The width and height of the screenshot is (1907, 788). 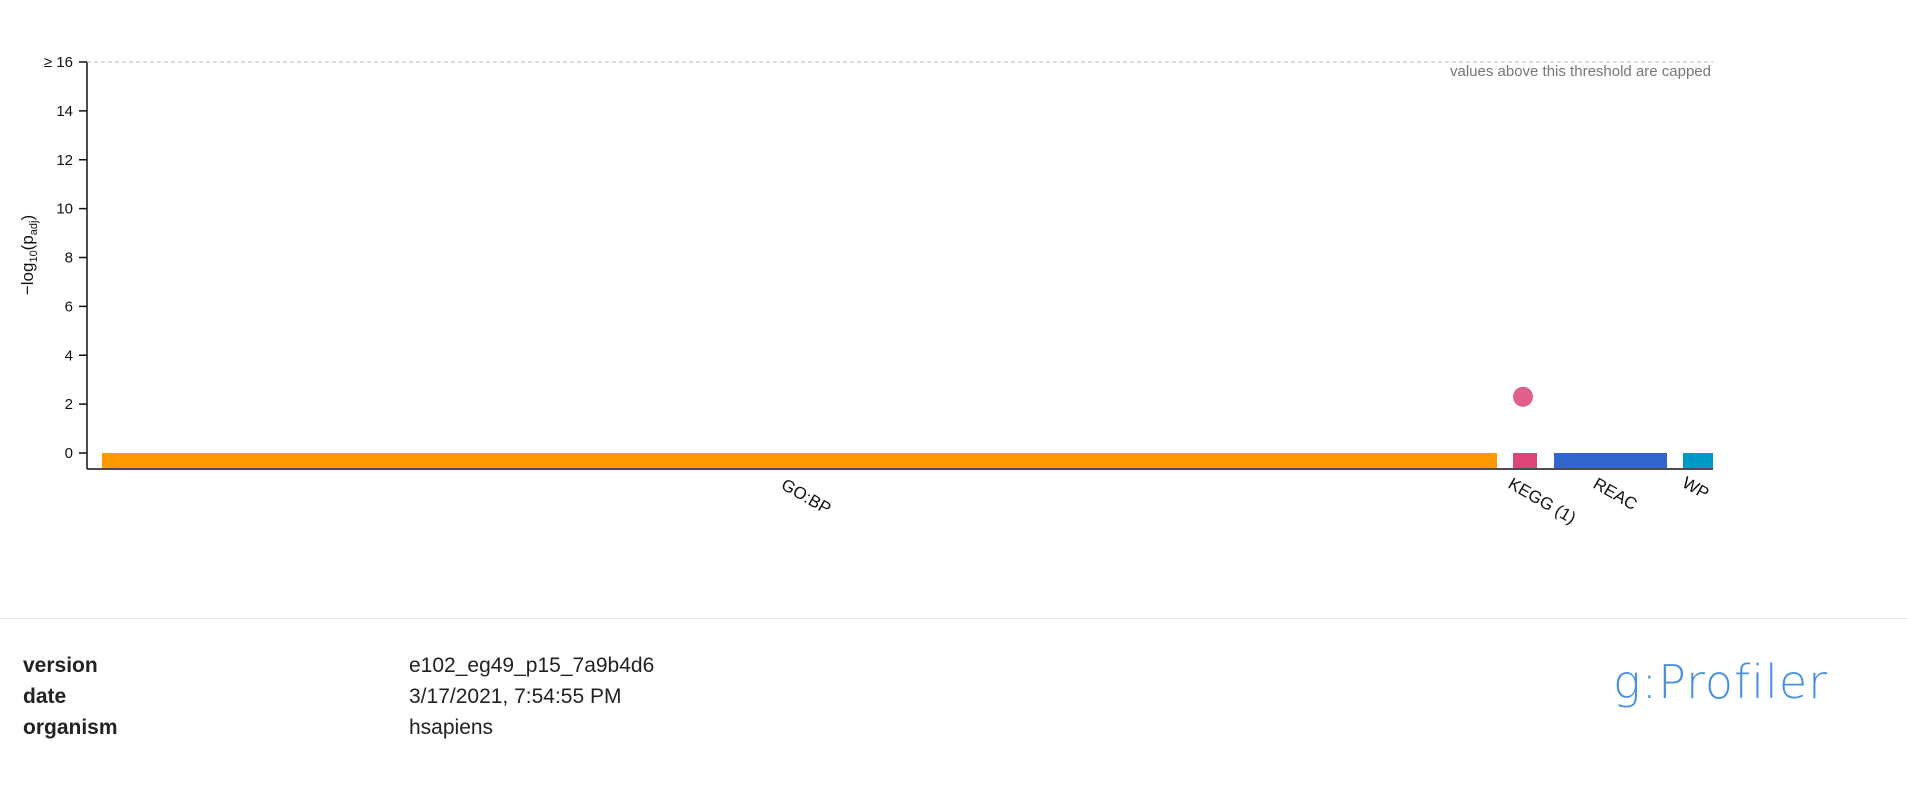 What do you see at coordinates (58, 62) in the screenshot?
I see `y-tick-label: ≥ 16` at bounding box center [58, 62].